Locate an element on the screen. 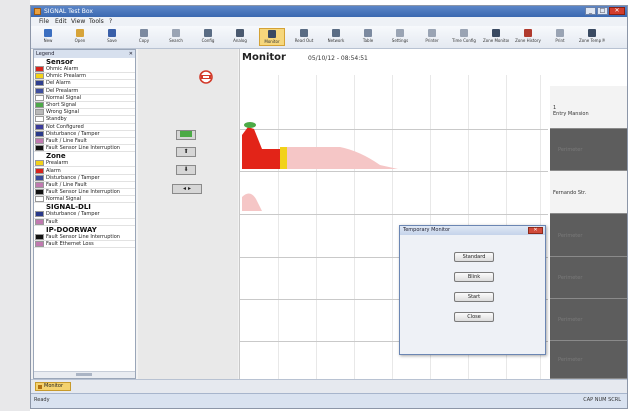 Image resolution: width=632 pixels, height=411 pixels. legend-item: Prealarm is located at coordinates (84, 164).